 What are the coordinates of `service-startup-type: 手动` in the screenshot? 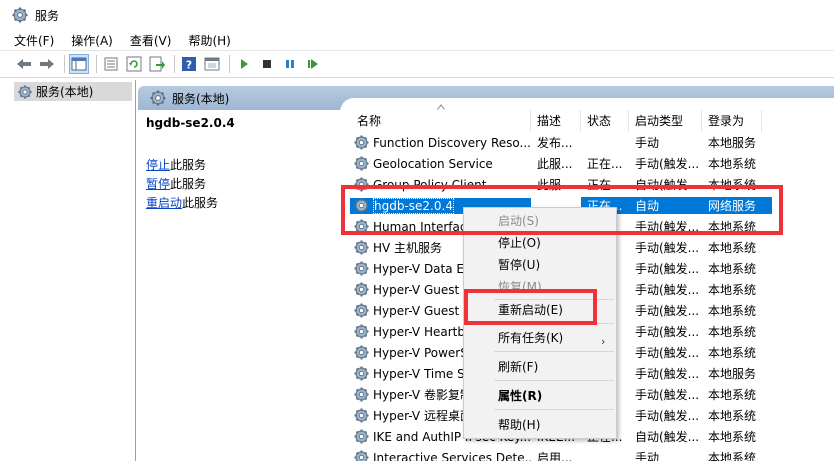 It's located at (647, 143).